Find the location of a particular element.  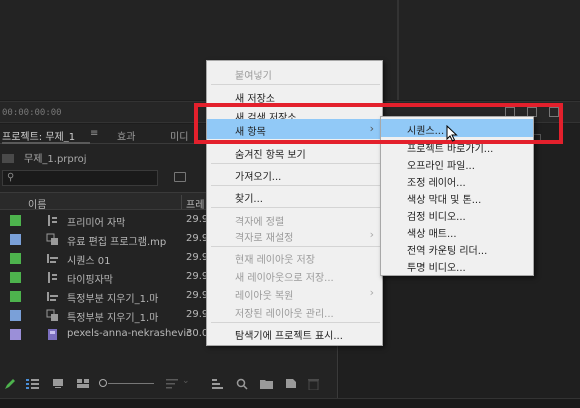

menu-item-label: 숨겨진 항목 보기 is located at coordinates (270, 155).